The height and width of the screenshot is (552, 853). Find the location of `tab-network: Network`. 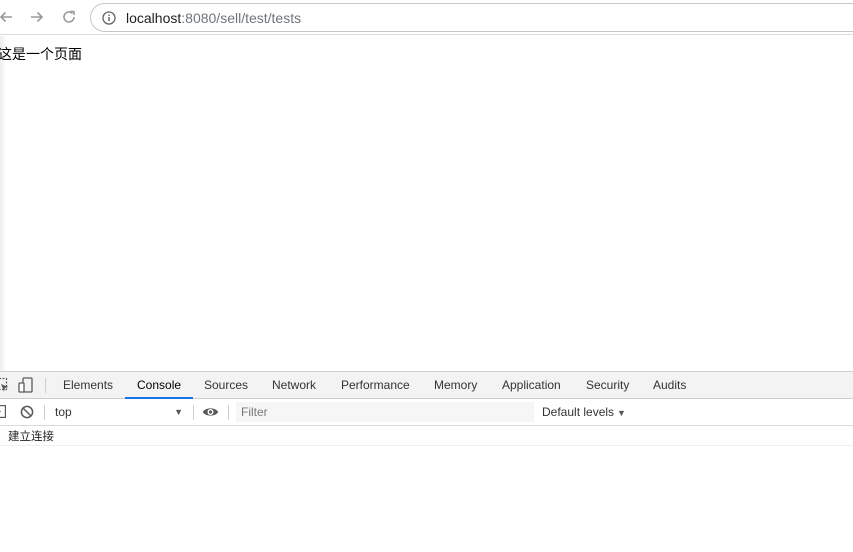

tab-network: Network is located at coordinates (294, 385).